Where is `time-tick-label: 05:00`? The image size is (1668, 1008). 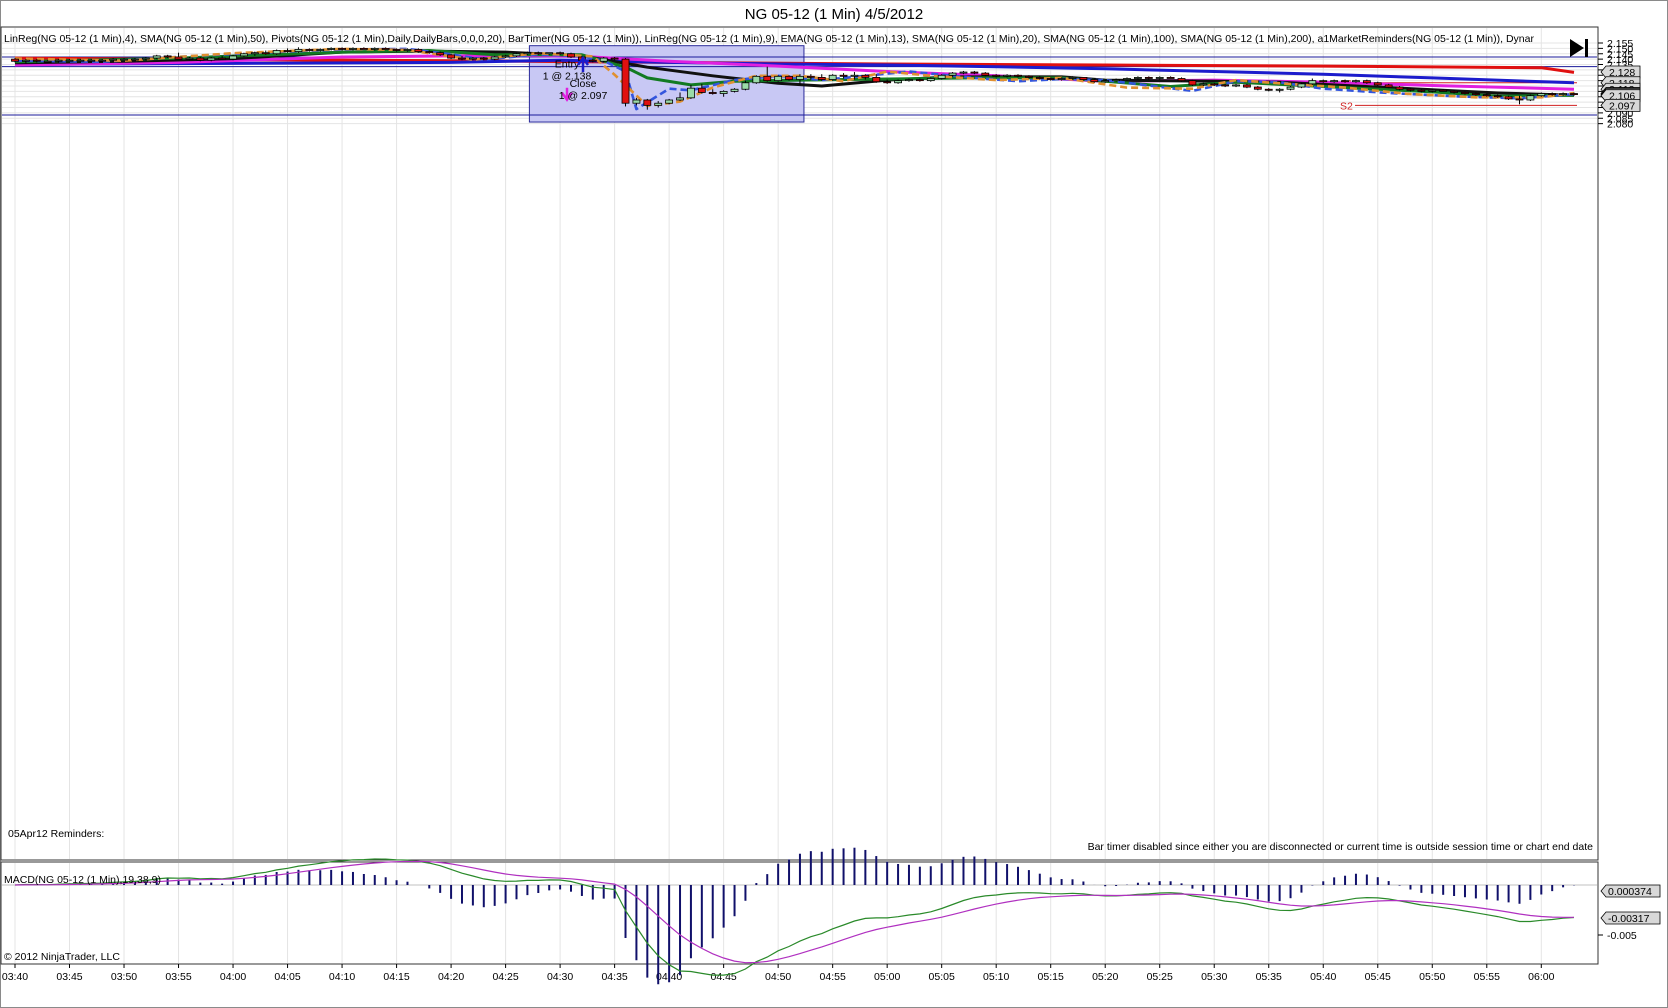 time-tick-label: 05:00 is located at coordinates (887, 977).